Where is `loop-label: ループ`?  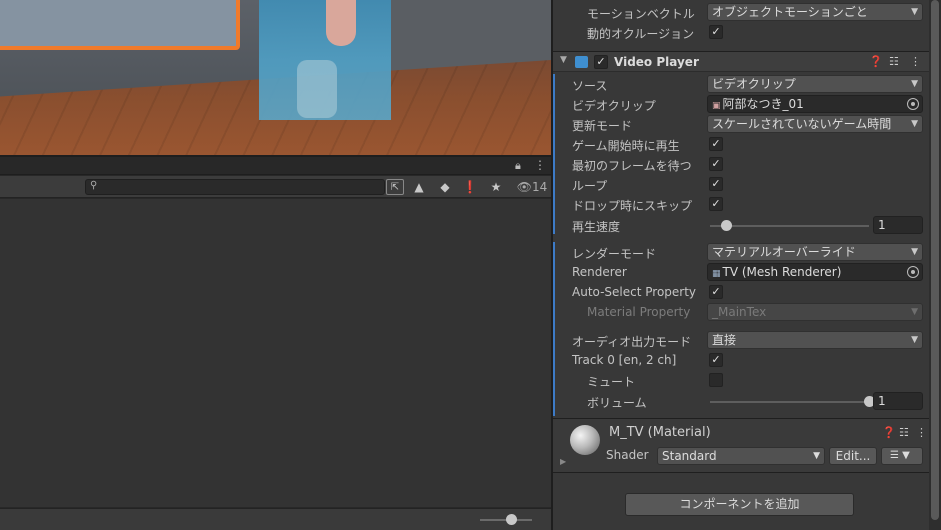 loop-label: ループ is located at coordinates (590, 186).